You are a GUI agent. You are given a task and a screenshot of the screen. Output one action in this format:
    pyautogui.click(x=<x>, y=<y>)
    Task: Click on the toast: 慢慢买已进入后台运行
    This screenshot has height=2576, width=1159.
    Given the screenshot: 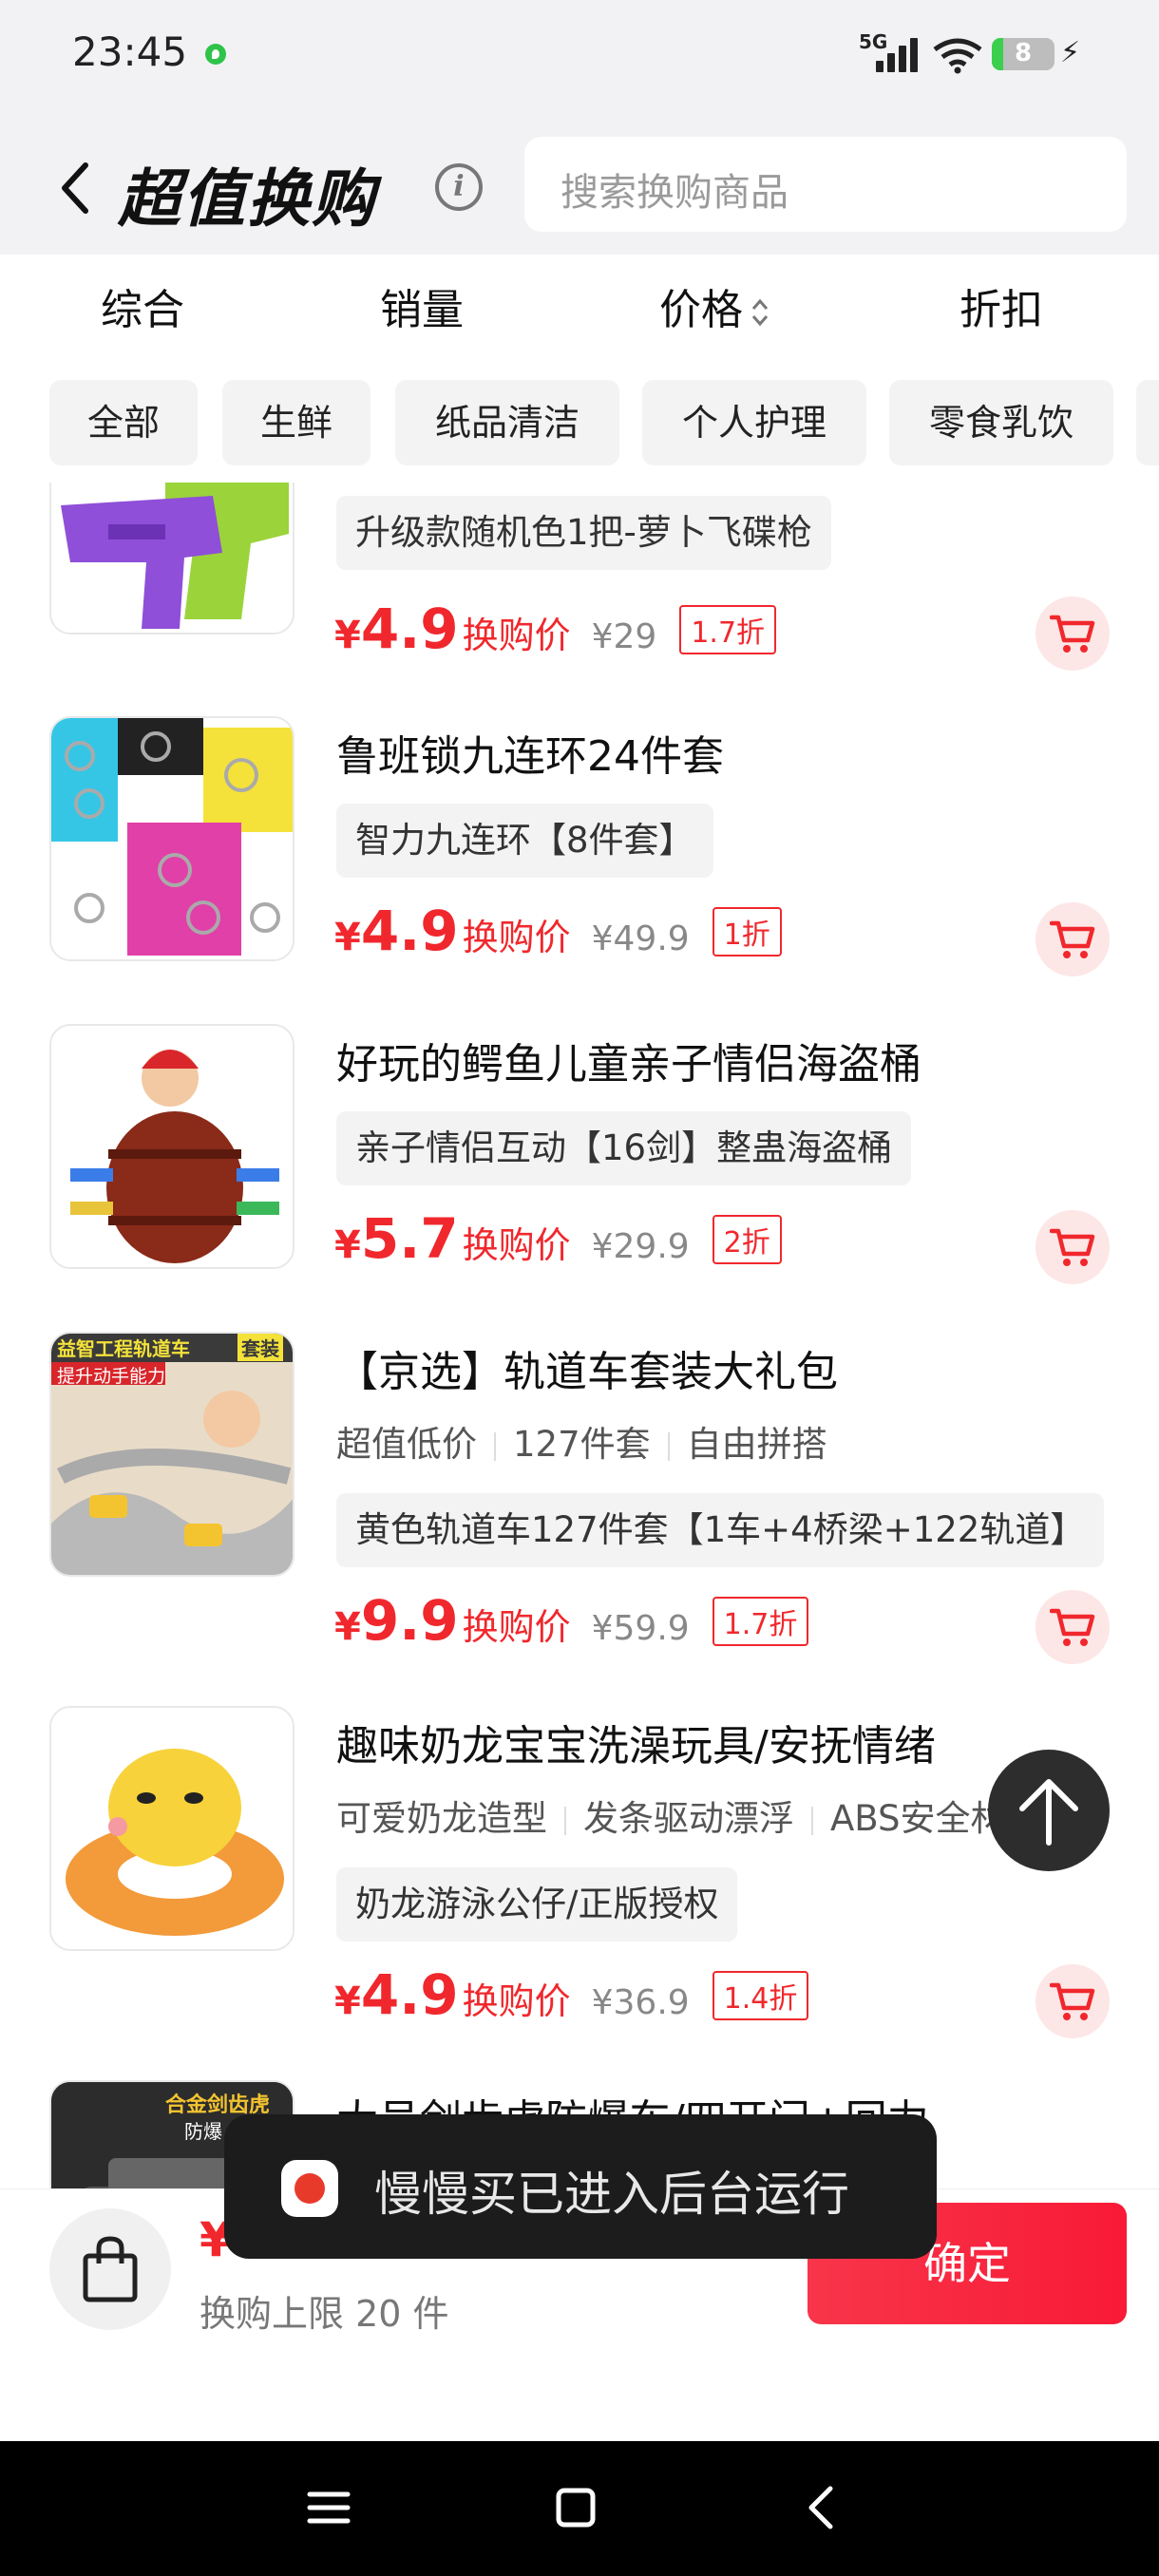 What is the action you would take?
    pyautogui.click(x=580, y=2186)
    